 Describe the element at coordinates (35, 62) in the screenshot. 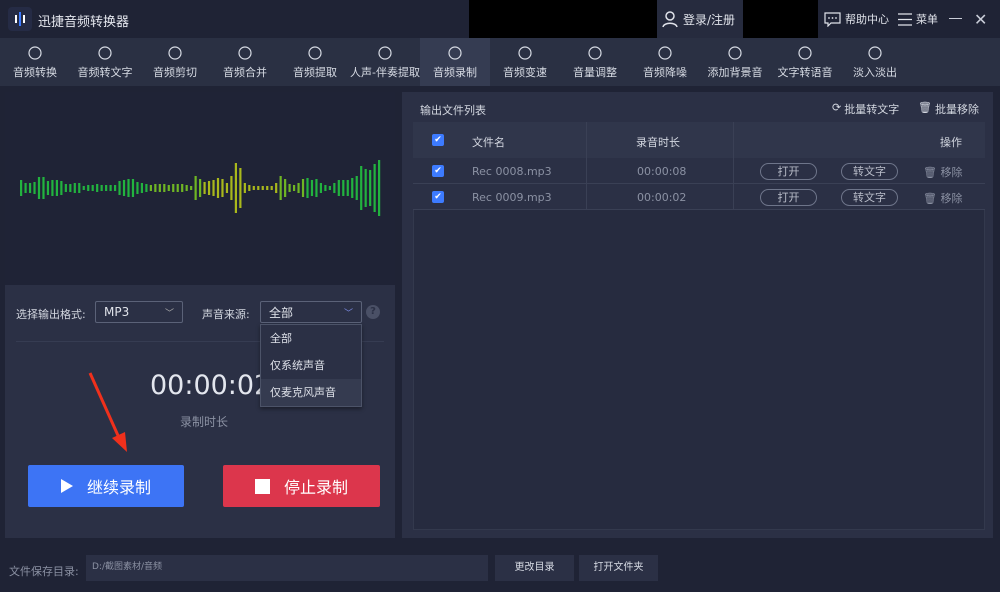

I see `tool-audio-convert: 音频转换` at that location.